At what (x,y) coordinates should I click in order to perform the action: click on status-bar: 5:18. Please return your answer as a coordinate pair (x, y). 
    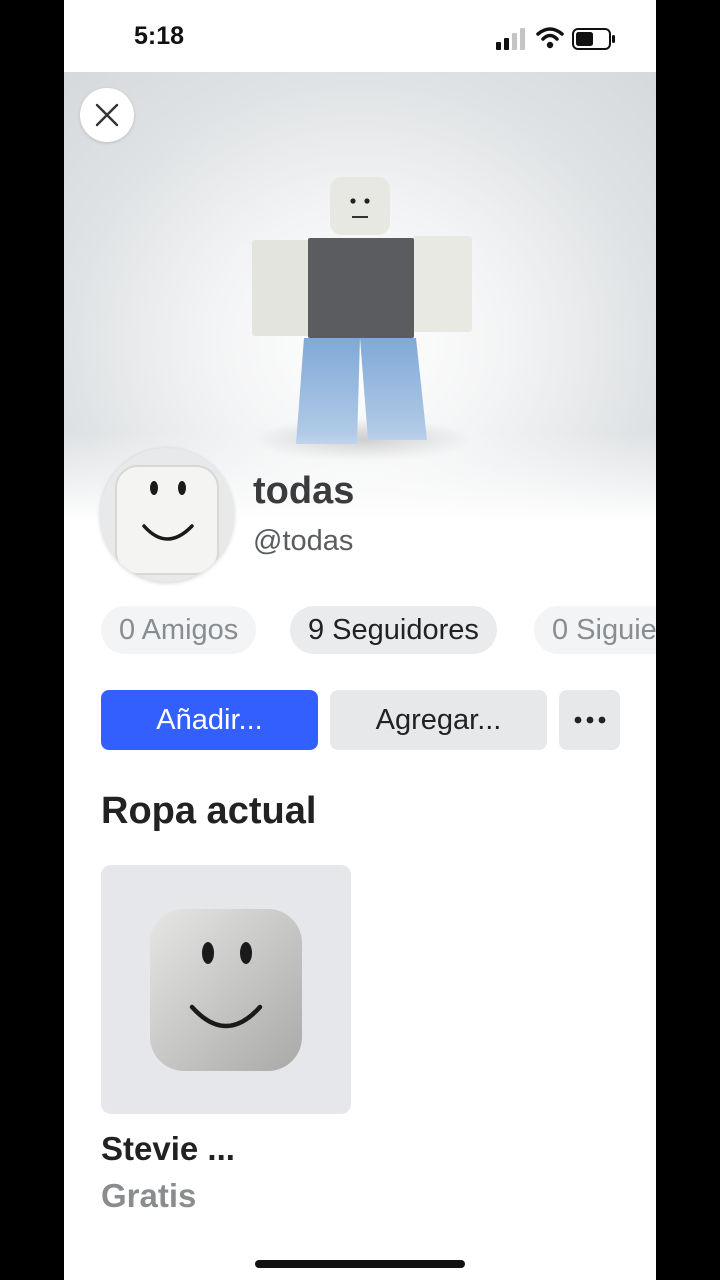
    Looking at the image, I should click on (360, 36).